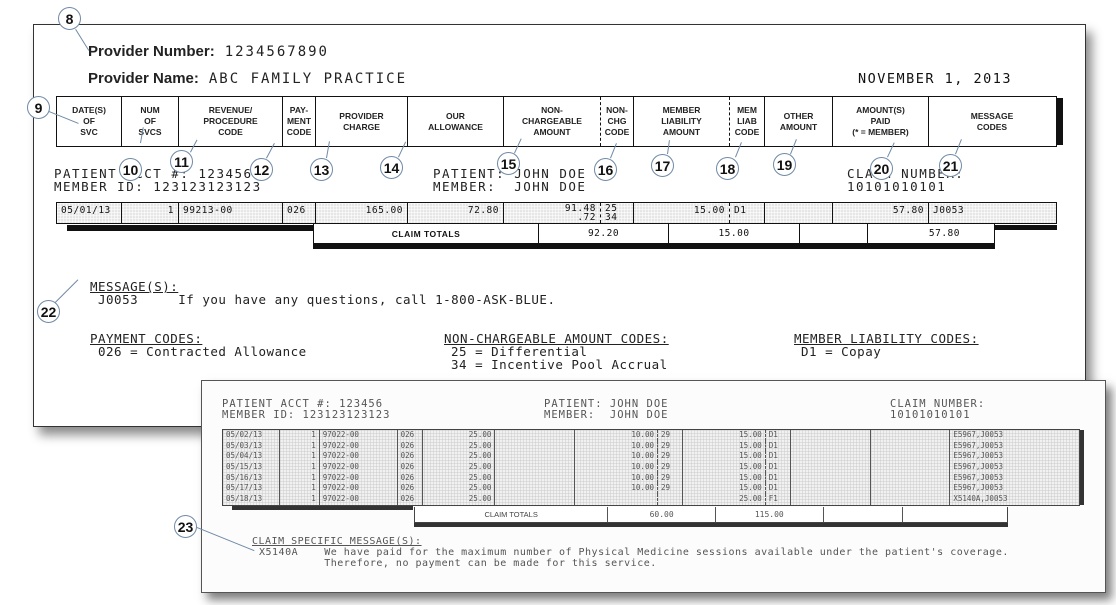 This screenshot has width=1116, height=605. I want to click on claim-number: 10101010101, so click(897, 186).